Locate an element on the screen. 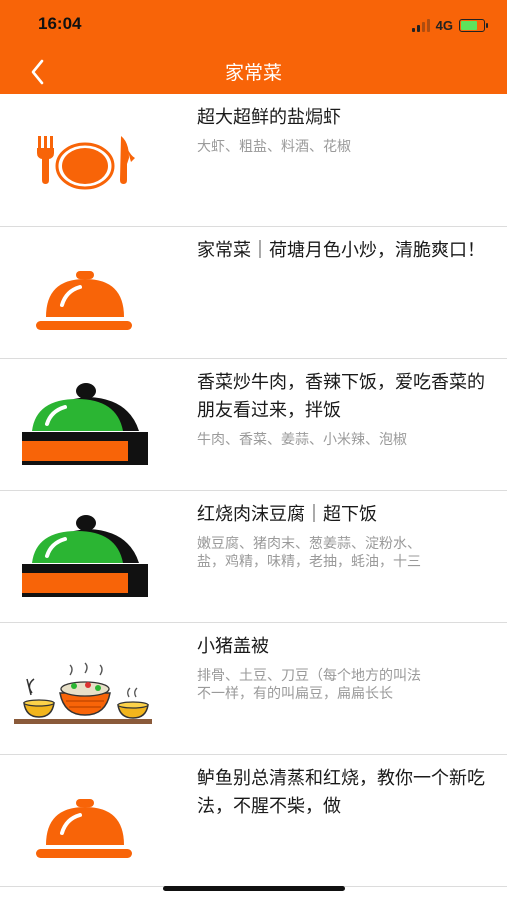 This screenshot has width=507, height=900. battery-icon is located at coordinates (473, 25).